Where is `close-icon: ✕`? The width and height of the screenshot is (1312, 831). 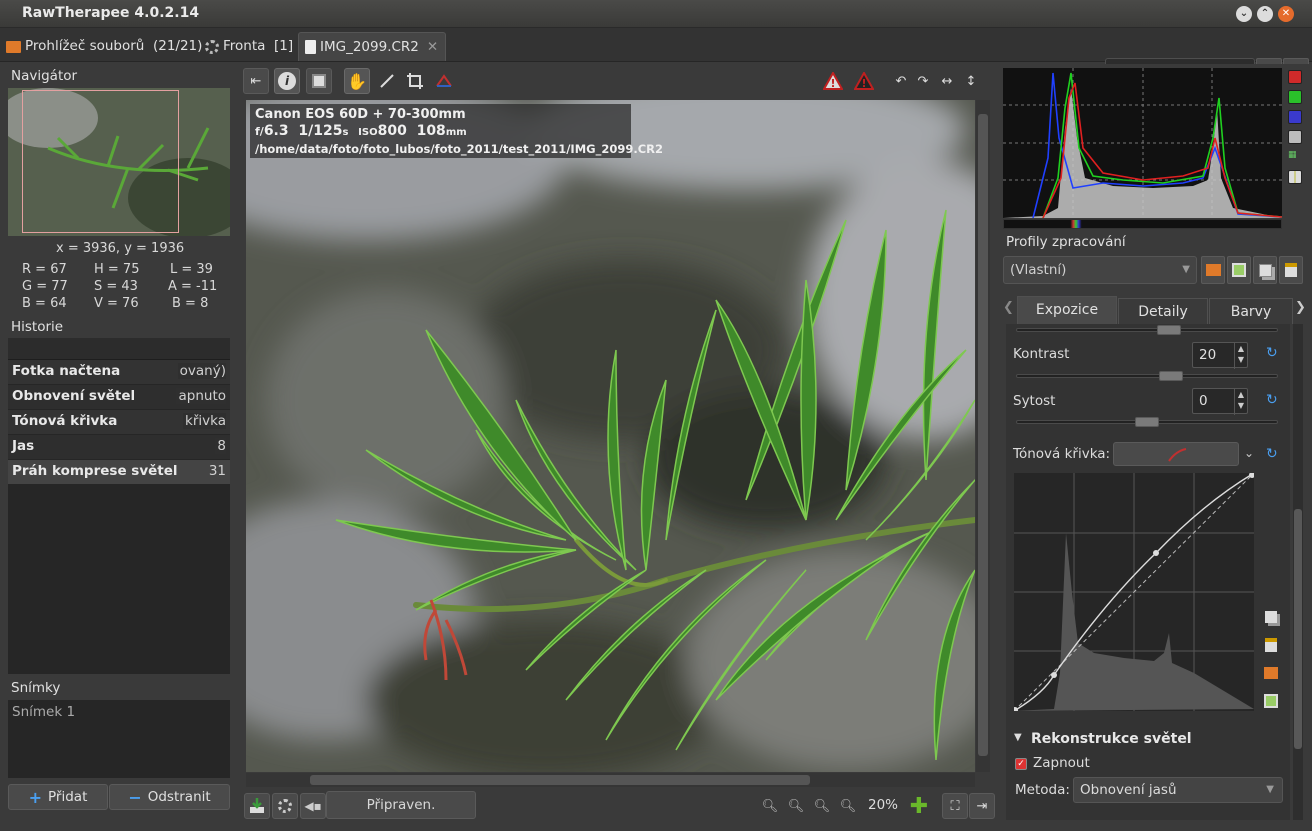
close-icon: ✕ is located at coordinates (1286, 14).